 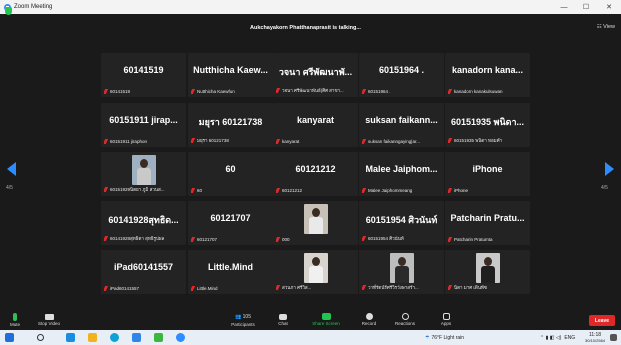 What do you see at coordinates (9, 337) in the screenshot?
I see `windows-start-icon` at bounding box center [9, 337].